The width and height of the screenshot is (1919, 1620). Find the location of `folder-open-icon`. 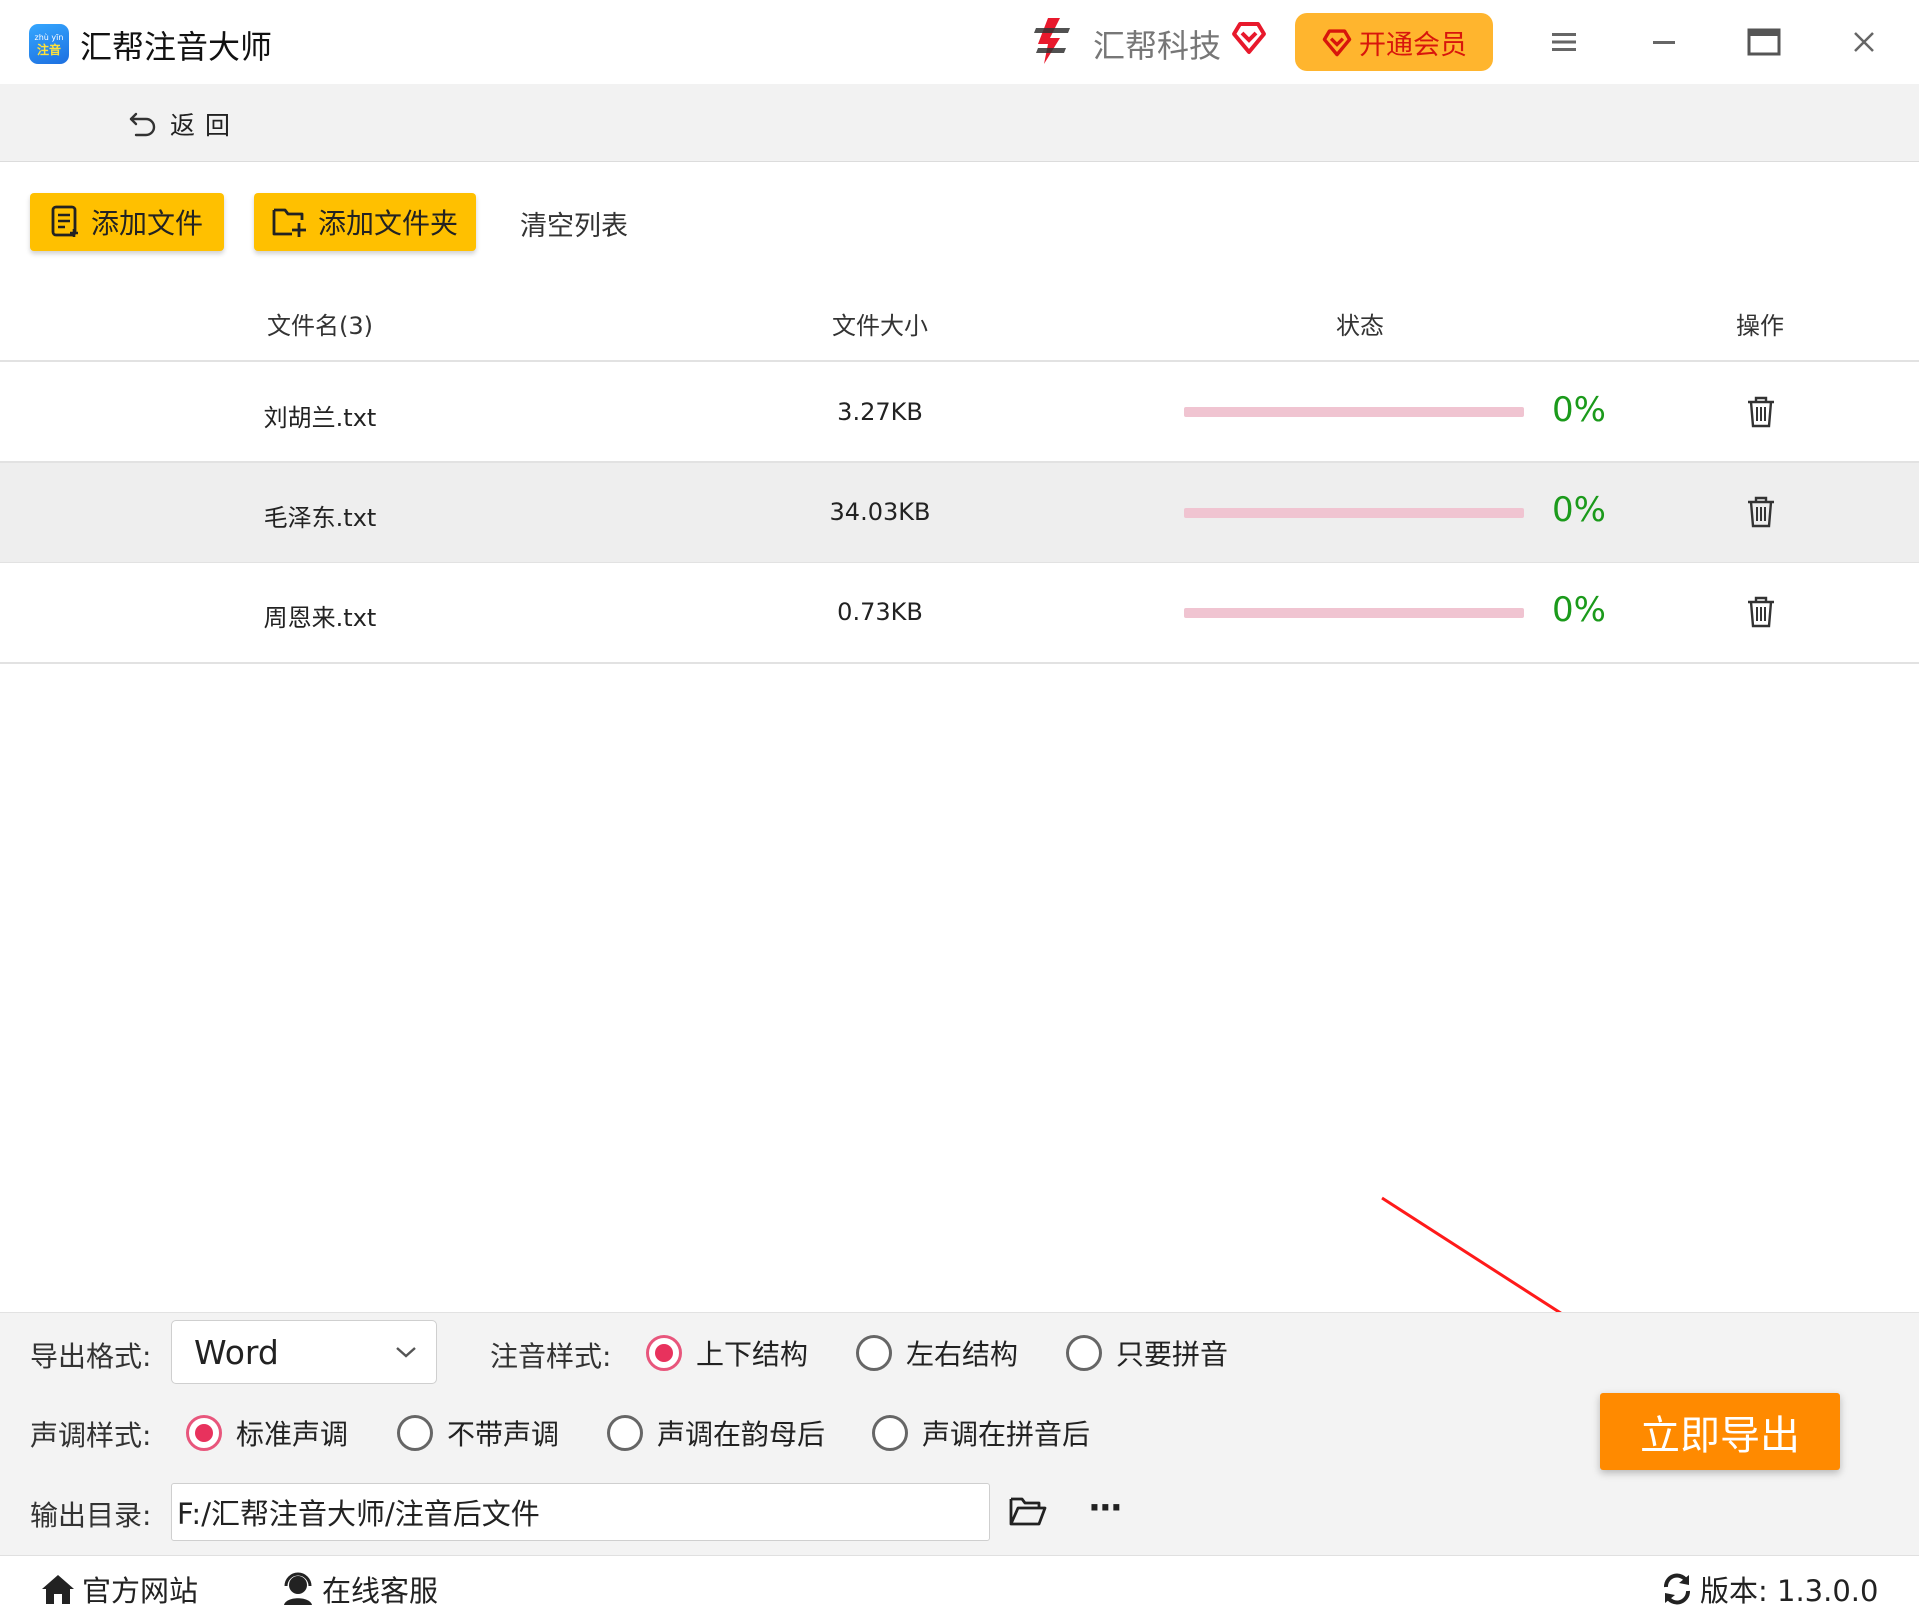

folder-open-icon is located at coordinates (1028, 1511).